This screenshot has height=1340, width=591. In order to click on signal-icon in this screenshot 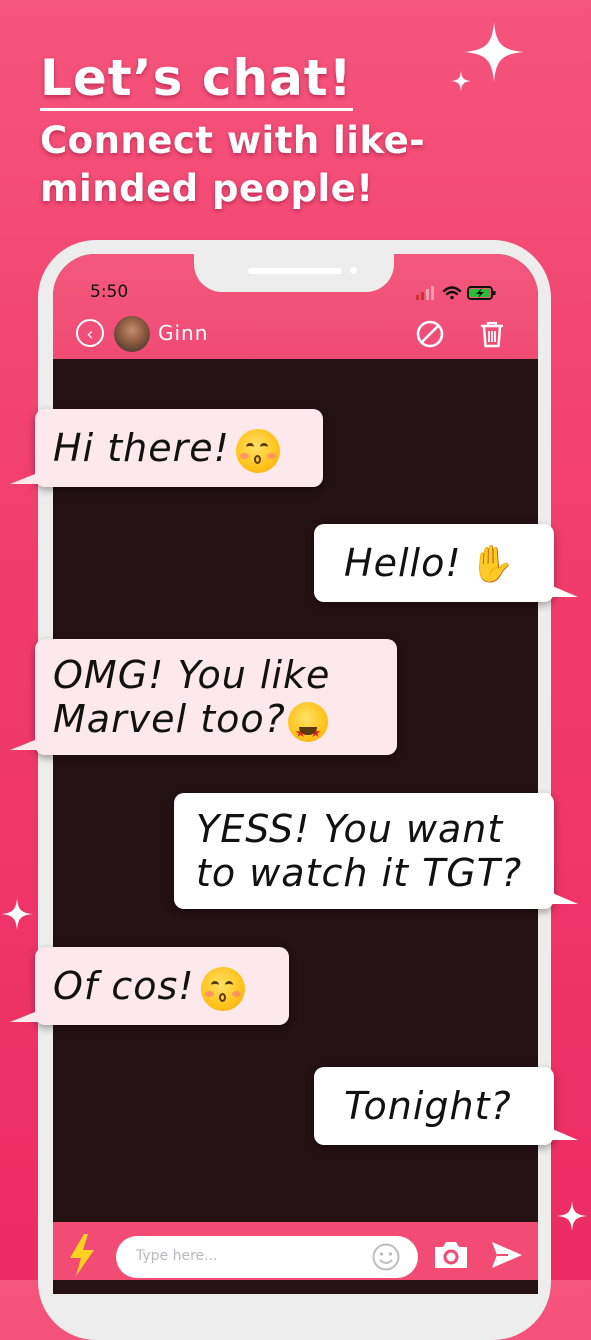, I will do `click(425, 293)`.